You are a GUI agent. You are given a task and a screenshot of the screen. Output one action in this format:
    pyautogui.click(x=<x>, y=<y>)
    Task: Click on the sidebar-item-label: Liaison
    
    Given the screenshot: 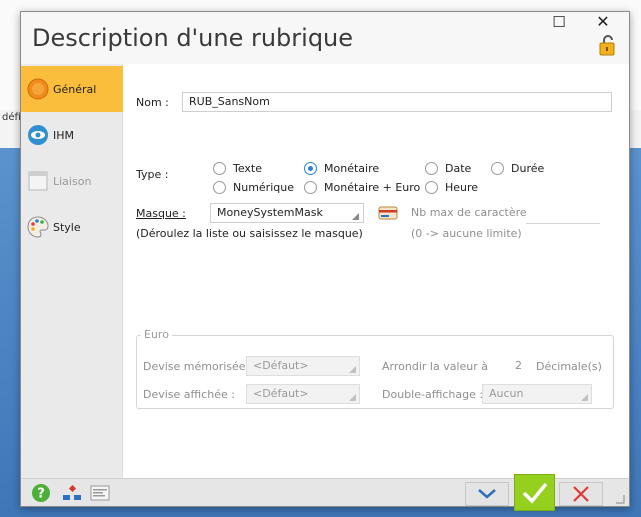 What is the action you would take?
    pyautogui.click(x=72, y=181)
    